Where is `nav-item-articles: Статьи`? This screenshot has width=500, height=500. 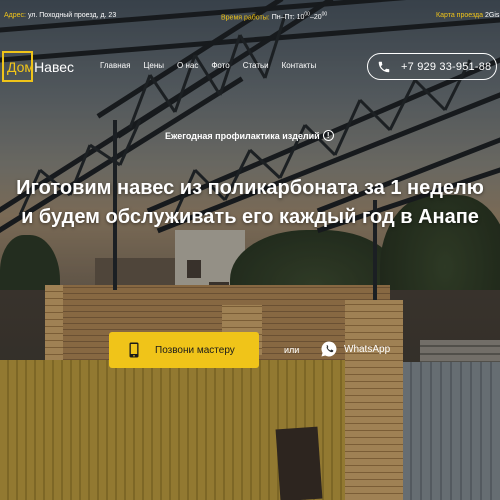 nav-item-articles: Статьи is located at coordinates (256, 65).